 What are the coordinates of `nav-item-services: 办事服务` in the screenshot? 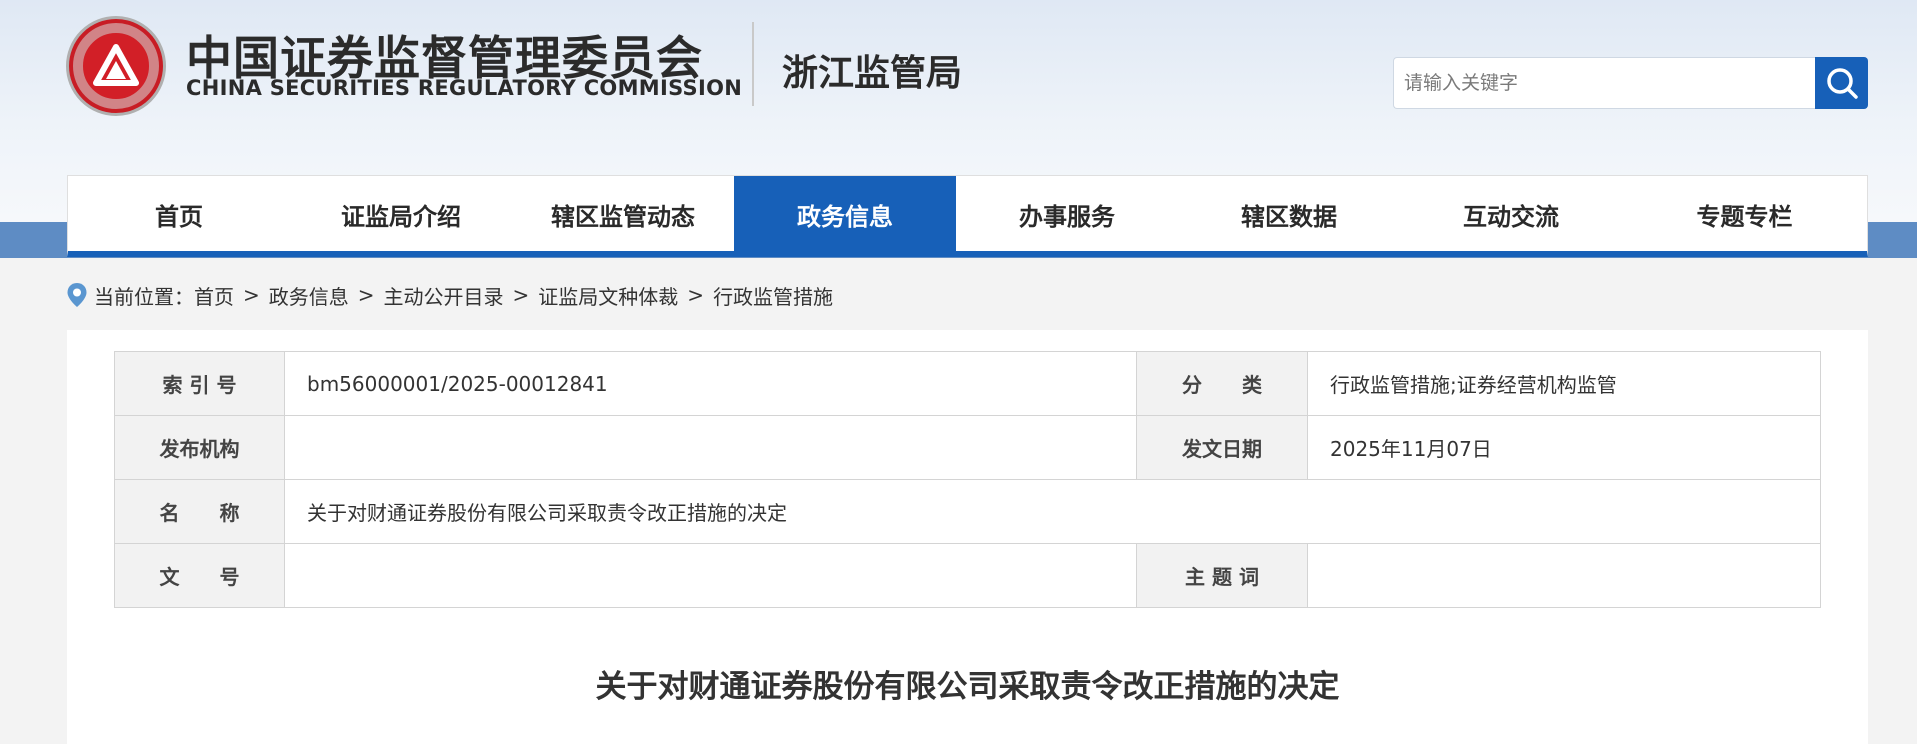 It's located at (1067, 214).